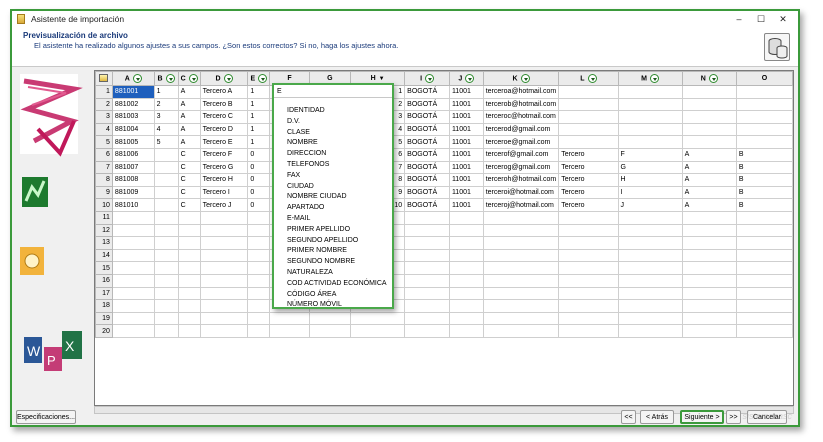  What do you see at coordinates (521, 154) in the screenshot?
I see `table-cell: tercerof@gmail.com` at bounding box center [521, 154].